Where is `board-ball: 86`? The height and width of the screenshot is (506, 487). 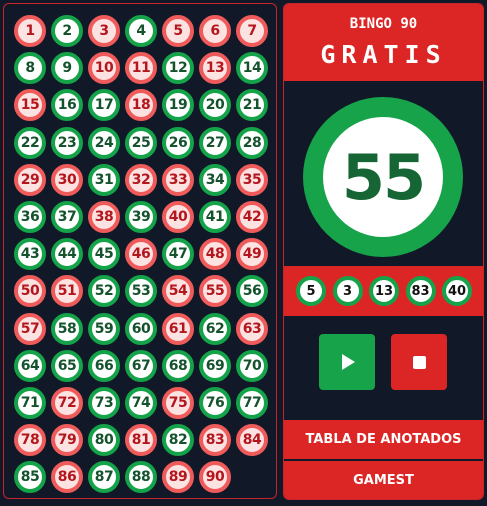 board-ball: 86 is located at coordinates (67, 477).